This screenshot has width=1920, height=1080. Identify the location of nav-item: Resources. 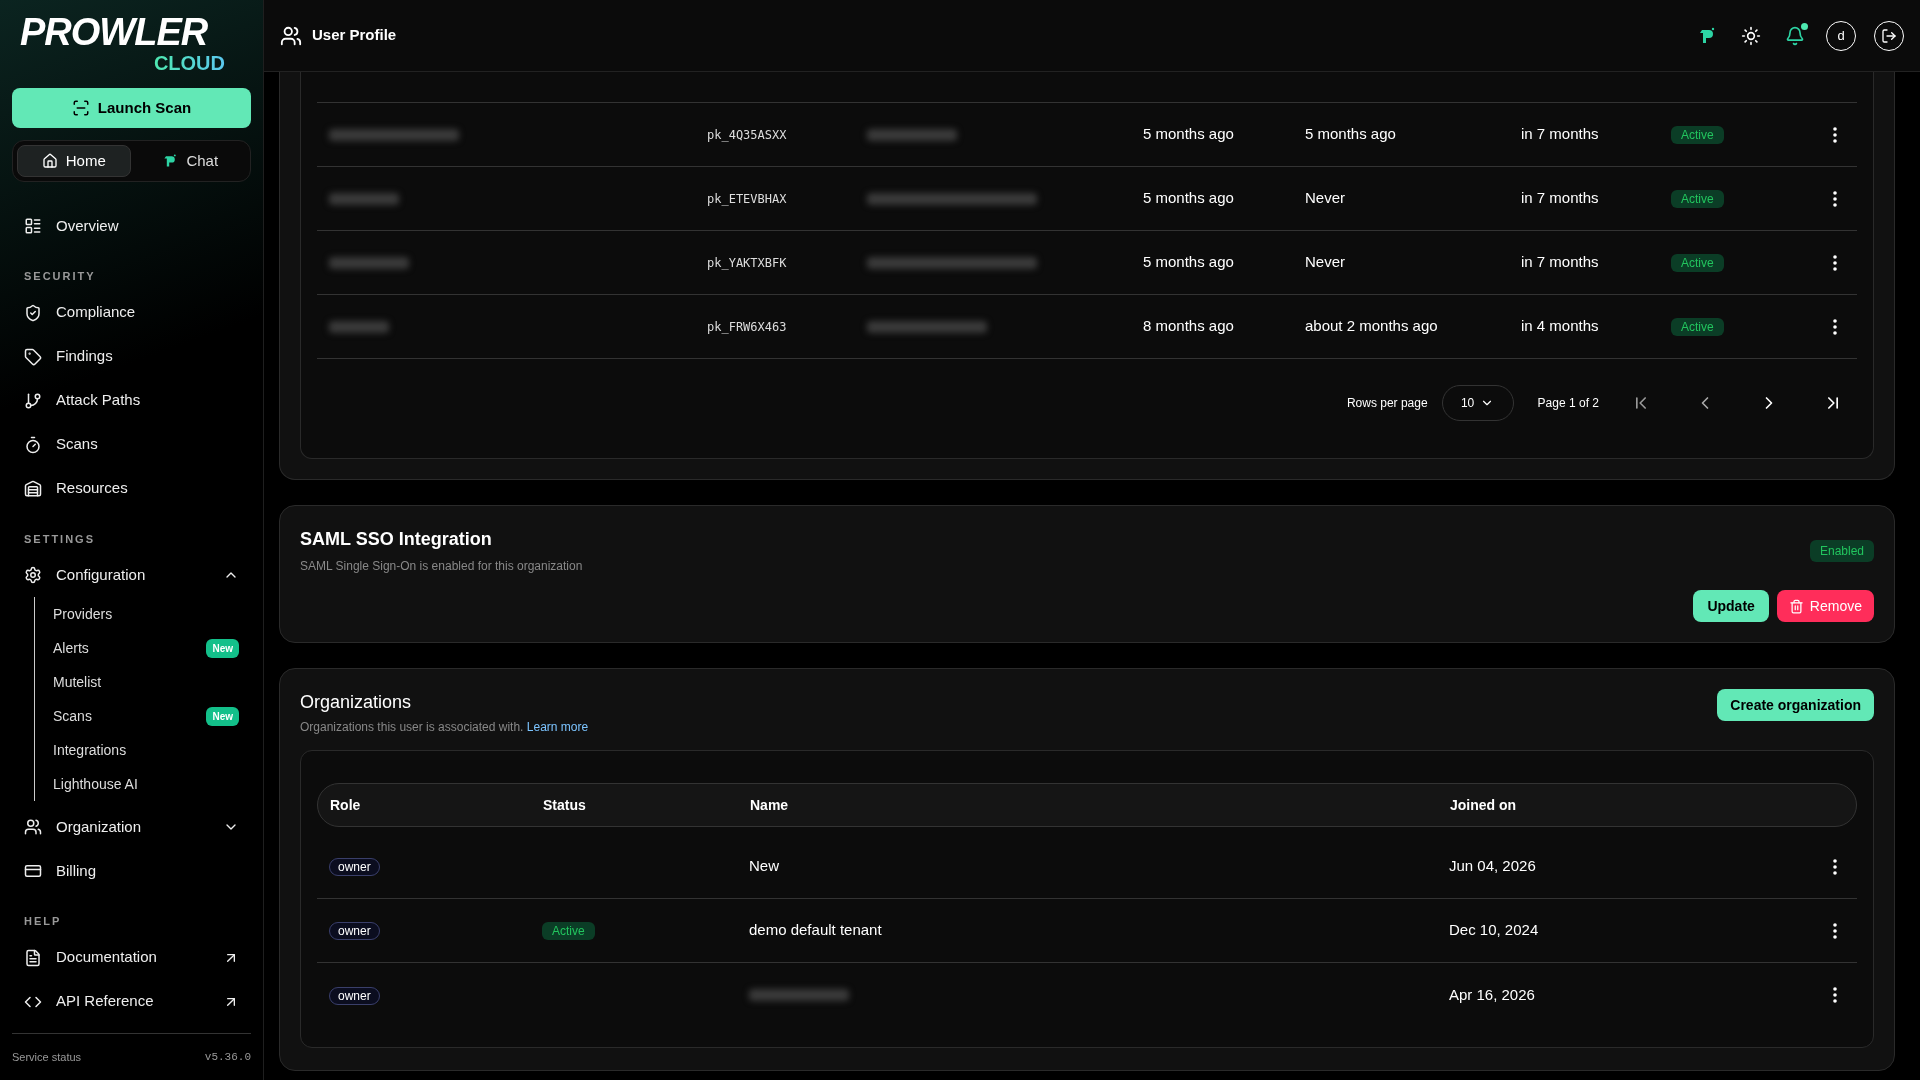
(131, 488).